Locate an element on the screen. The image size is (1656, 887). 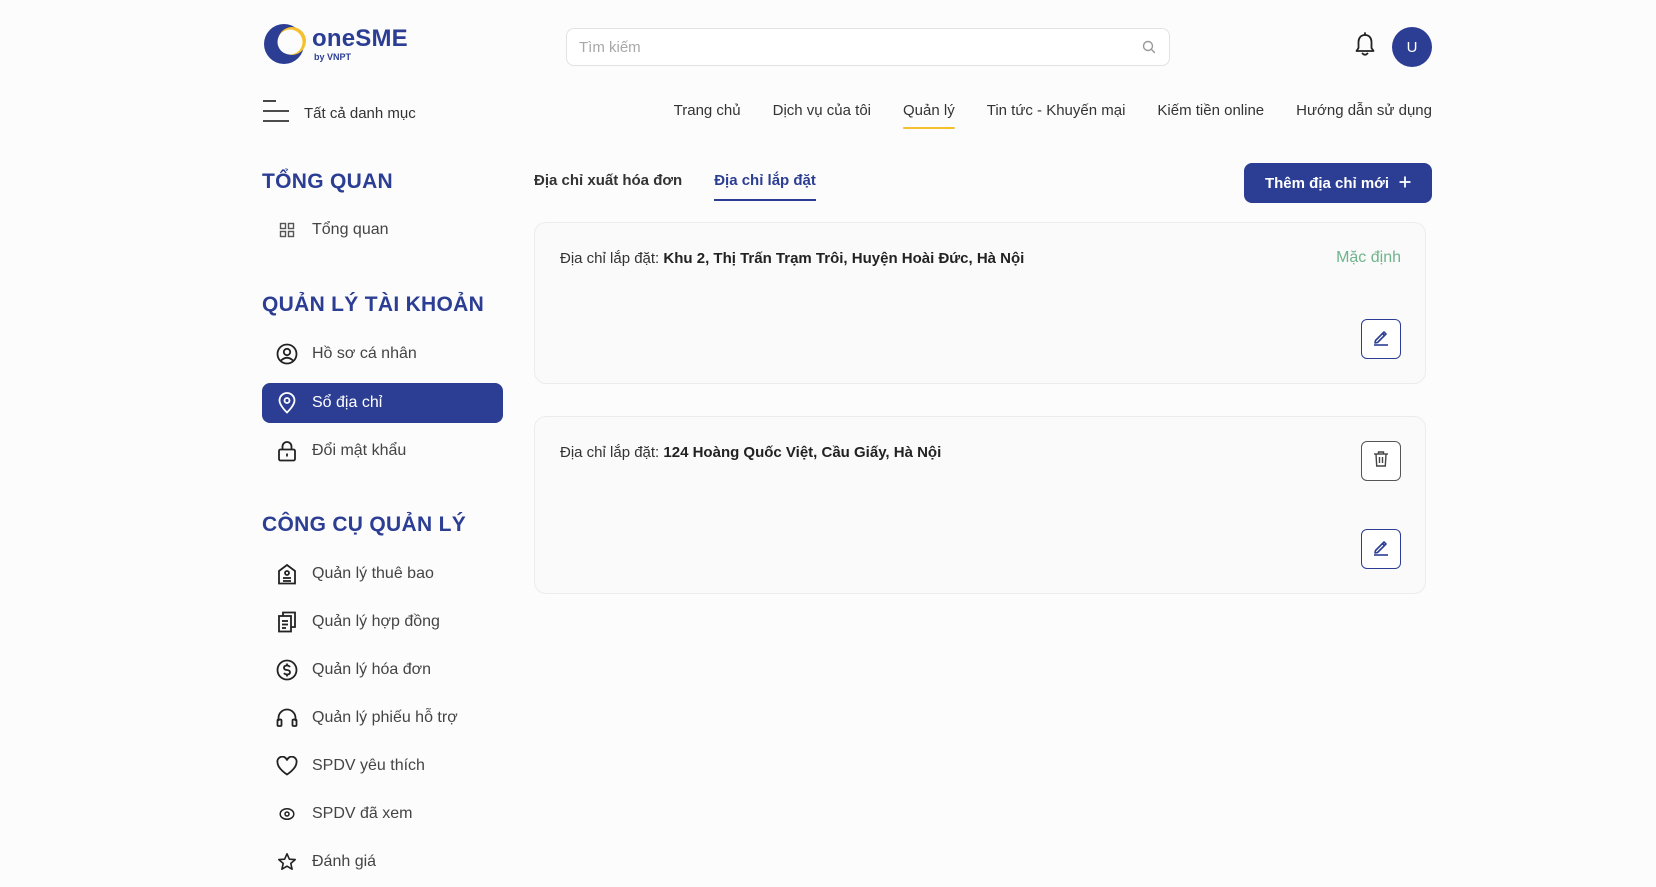
sidebar-item-label: Tổng quan is located at coordinates (350, 229).